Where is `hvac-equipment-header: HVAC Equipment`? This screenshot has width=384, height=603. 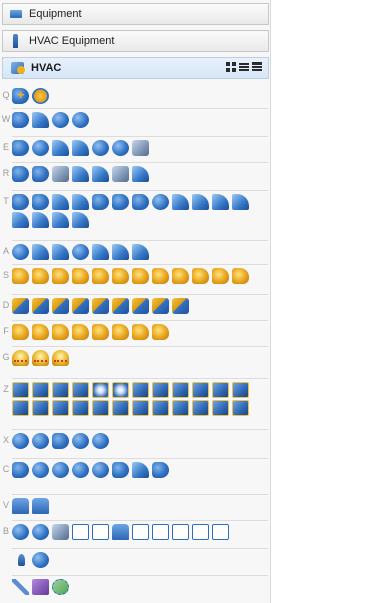 hvac-equipment-header: HVAC Equipment is located at coordinates (135, 41).